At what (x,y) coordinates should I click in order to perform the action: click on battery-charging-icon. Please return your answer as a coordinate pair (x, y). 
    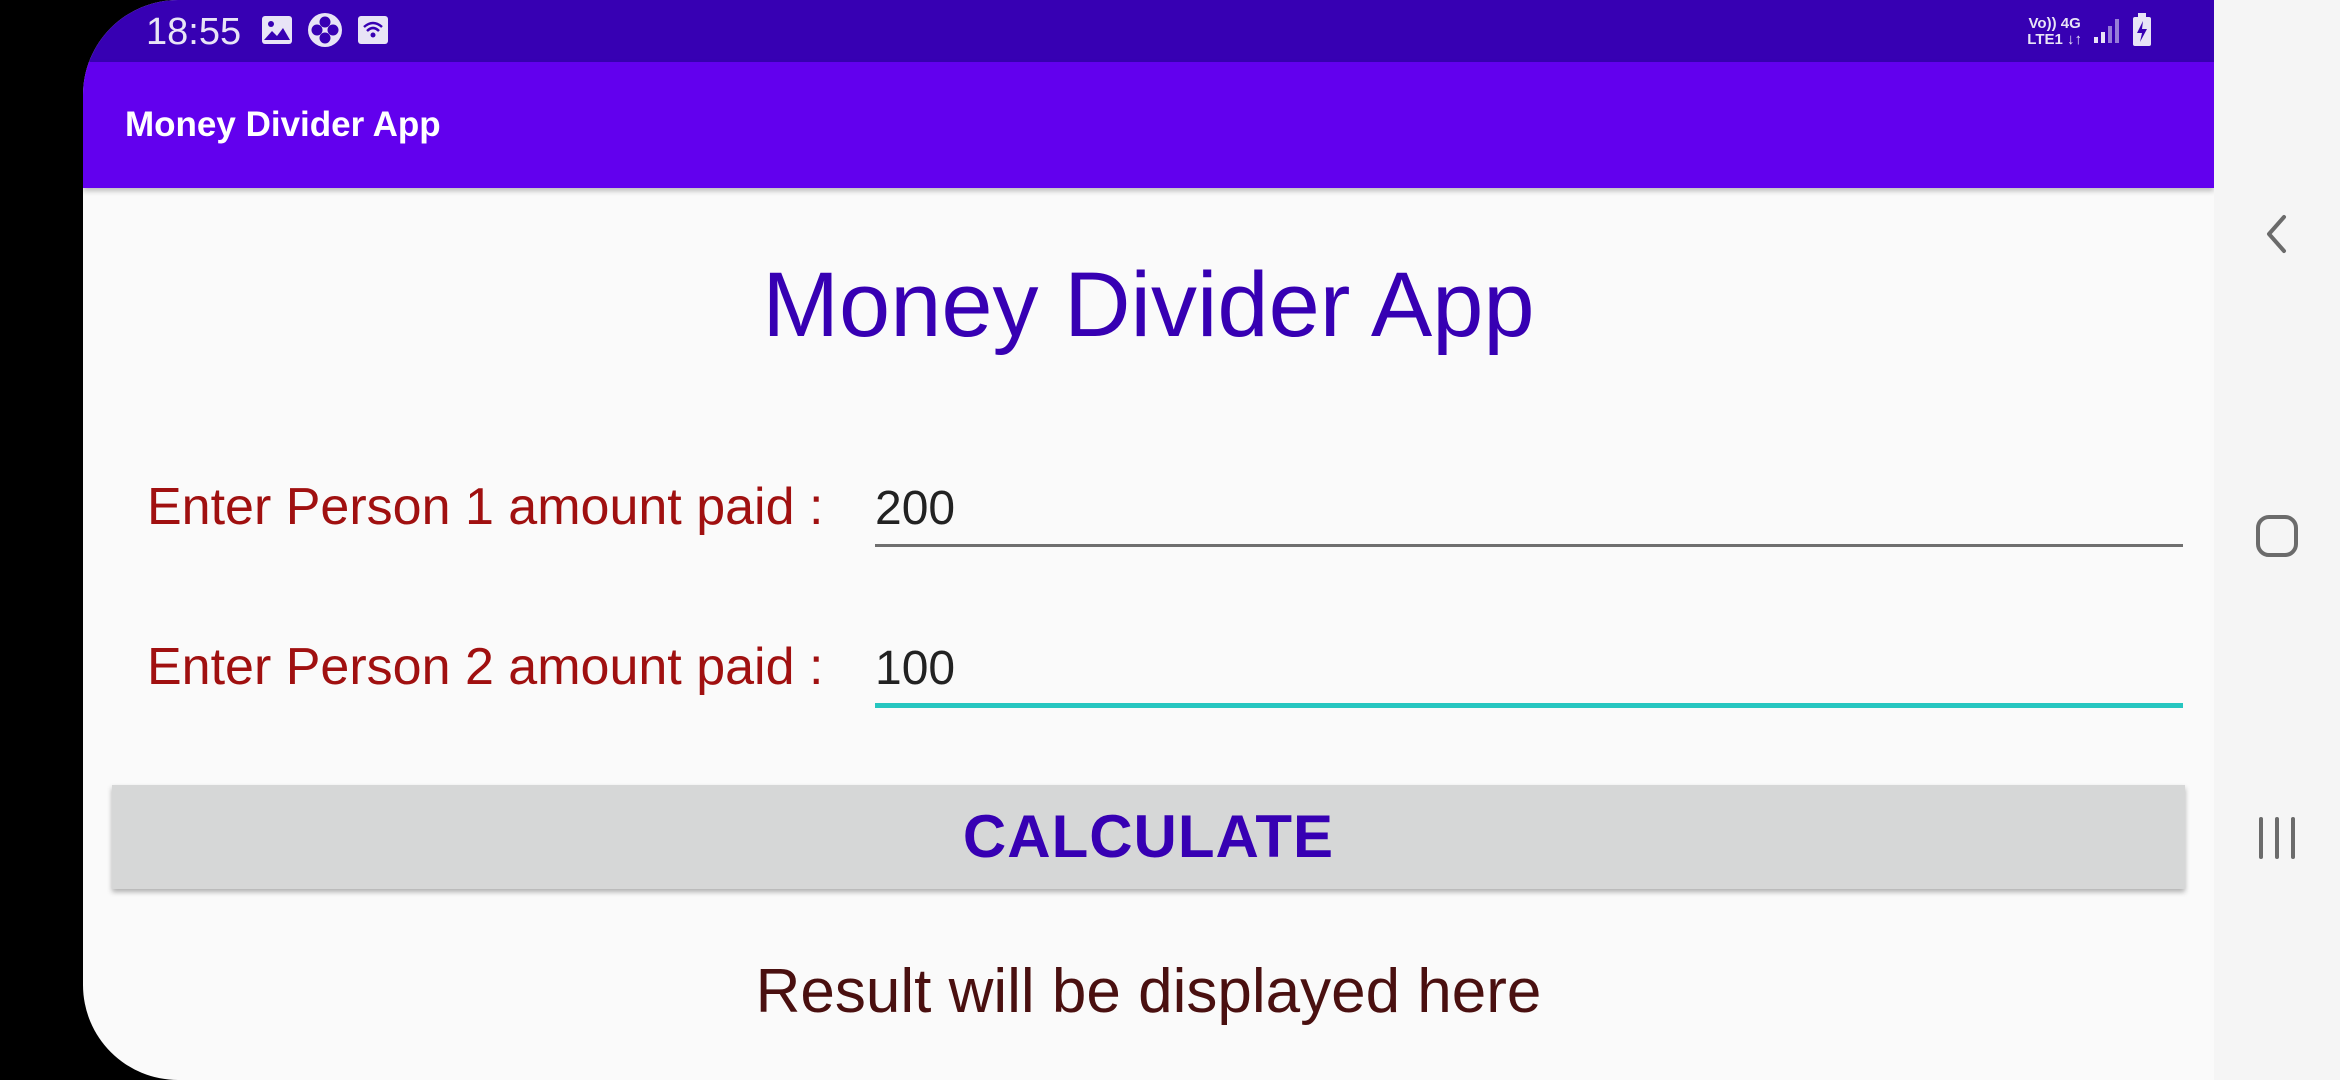
    Looking at the image, I should click on (2142, 32).